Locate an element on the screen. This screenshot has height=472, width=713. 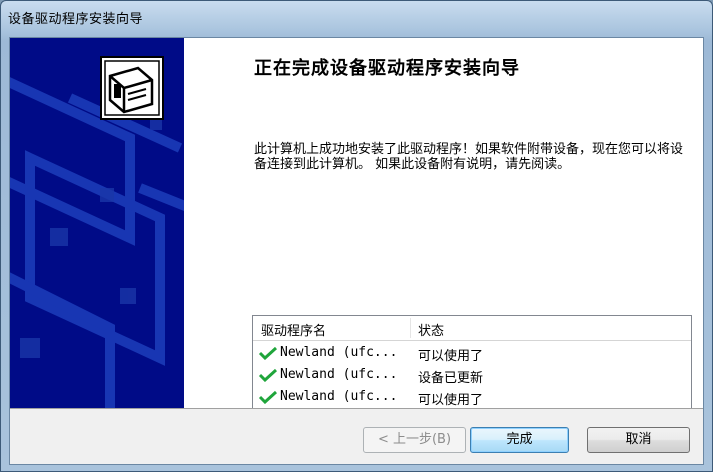
cancel-button: 取消 is located at coordinates (638, 440).